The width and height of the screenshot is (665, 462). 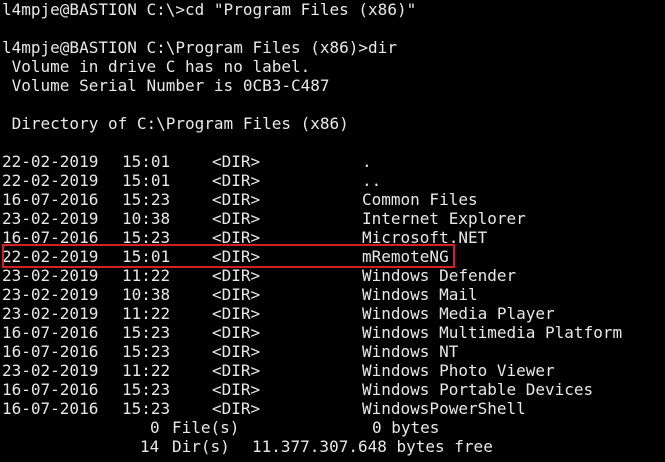 What do you see at coordinates (420, 199) in the screenshot?
I see `entry-name: Common Files` at bounding box center [420, 199].